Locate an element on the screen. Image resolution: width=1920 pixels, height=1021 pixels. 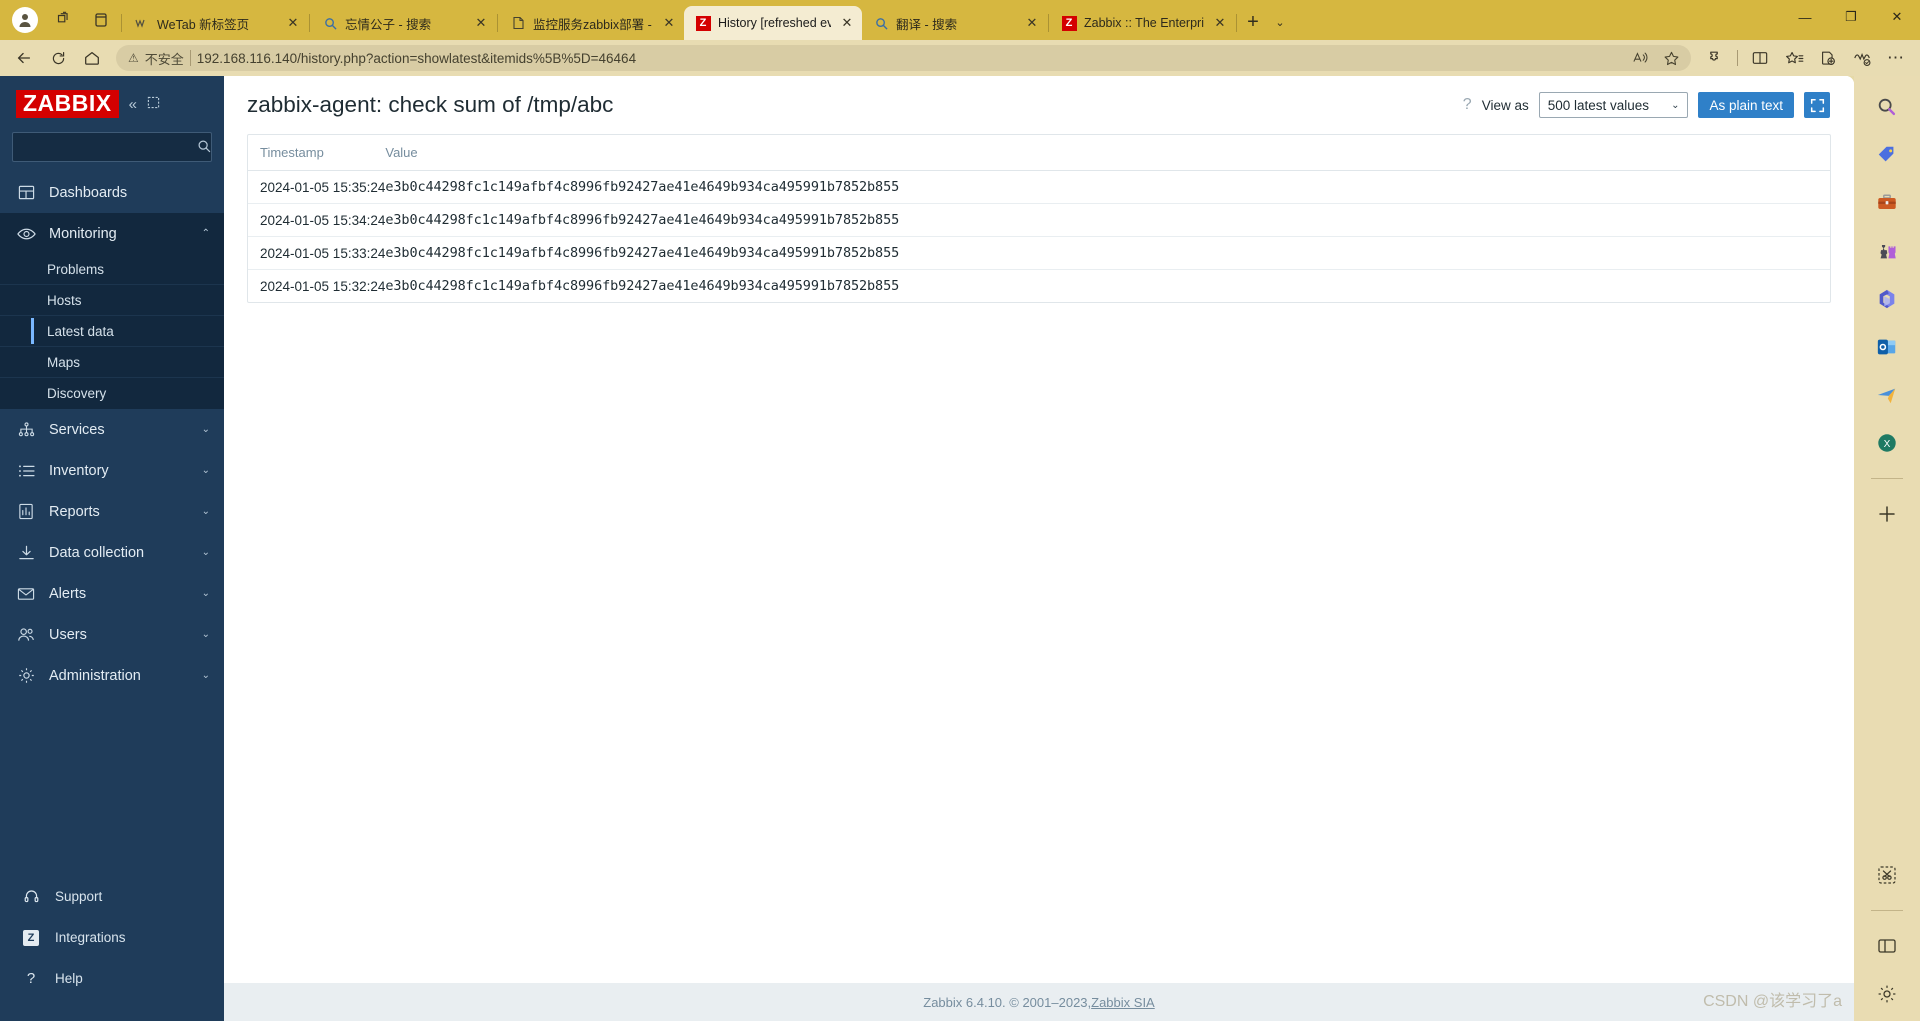
add-icon is located at coordinates (1887, 514).